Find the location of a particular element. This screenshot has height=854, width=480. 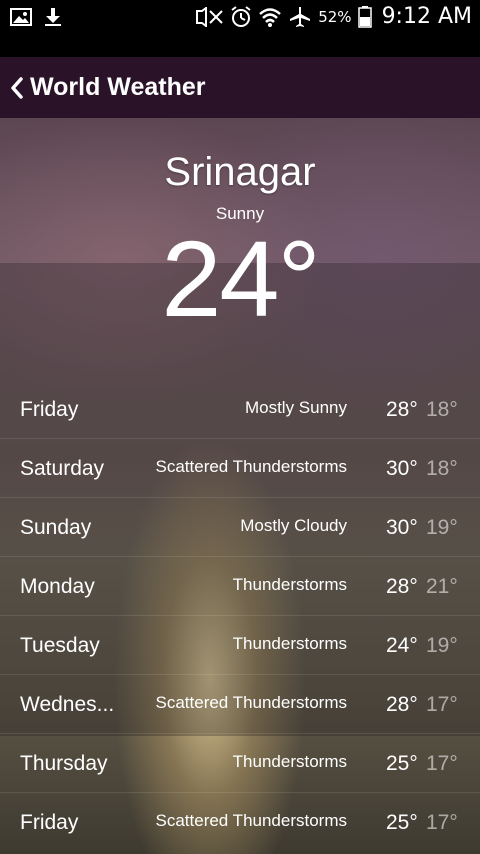

city-name: Srinagar is located at coordinates (240, 172).